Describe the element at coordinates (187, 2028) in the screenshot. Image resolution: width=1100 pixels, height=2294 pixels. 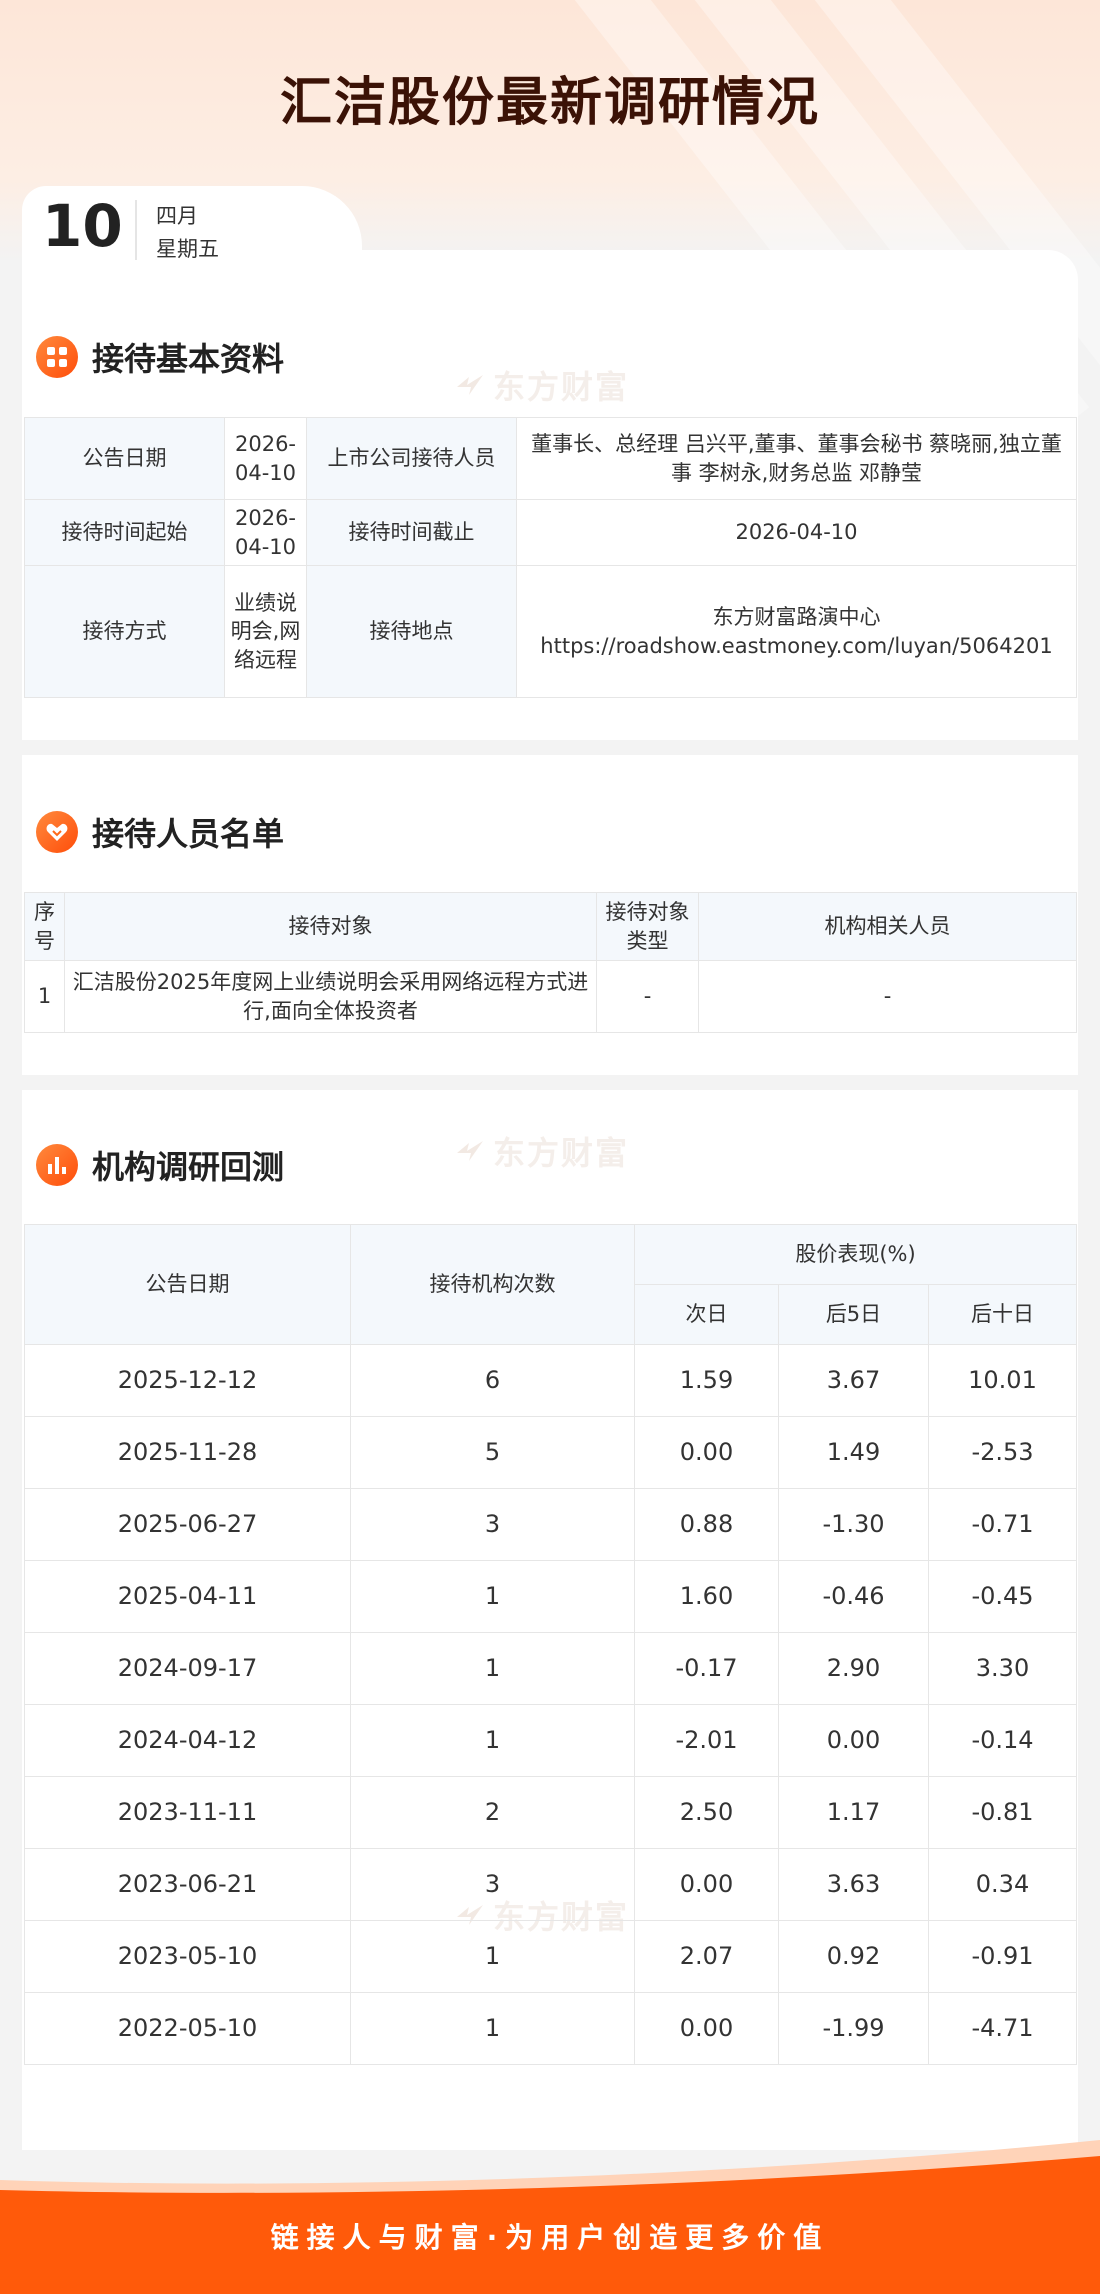
I see `cell-date: 2022-05-10` at that location.